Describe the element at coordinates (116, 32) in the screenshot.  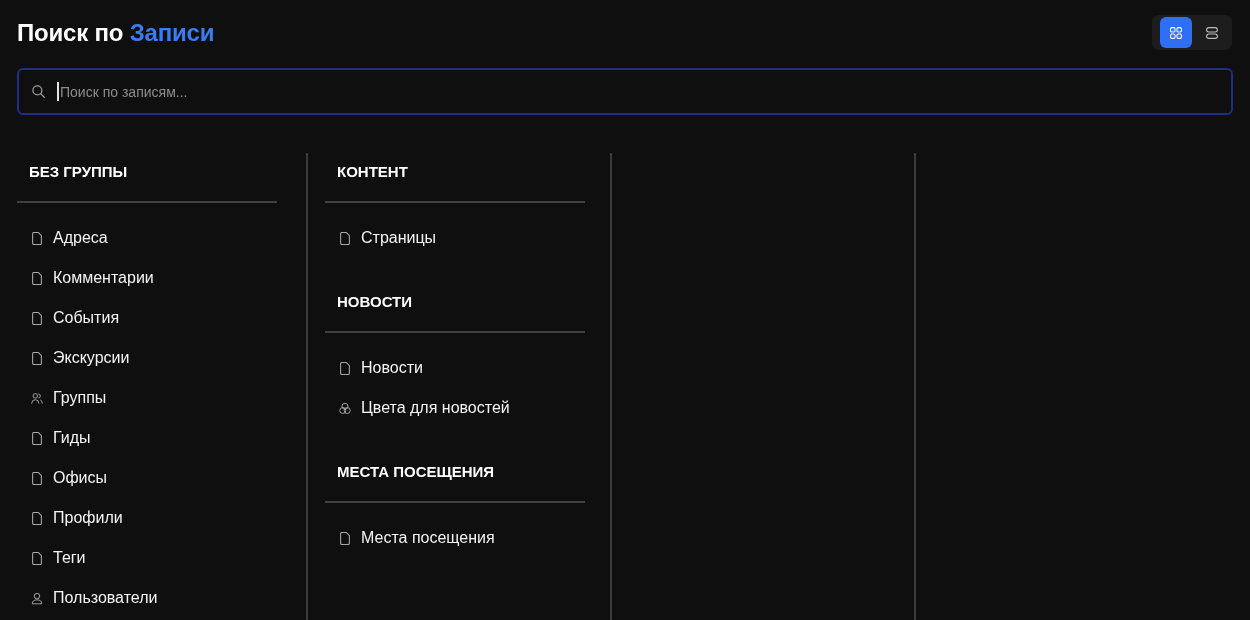
I see `page-title: Поиск по Записи` at that location.